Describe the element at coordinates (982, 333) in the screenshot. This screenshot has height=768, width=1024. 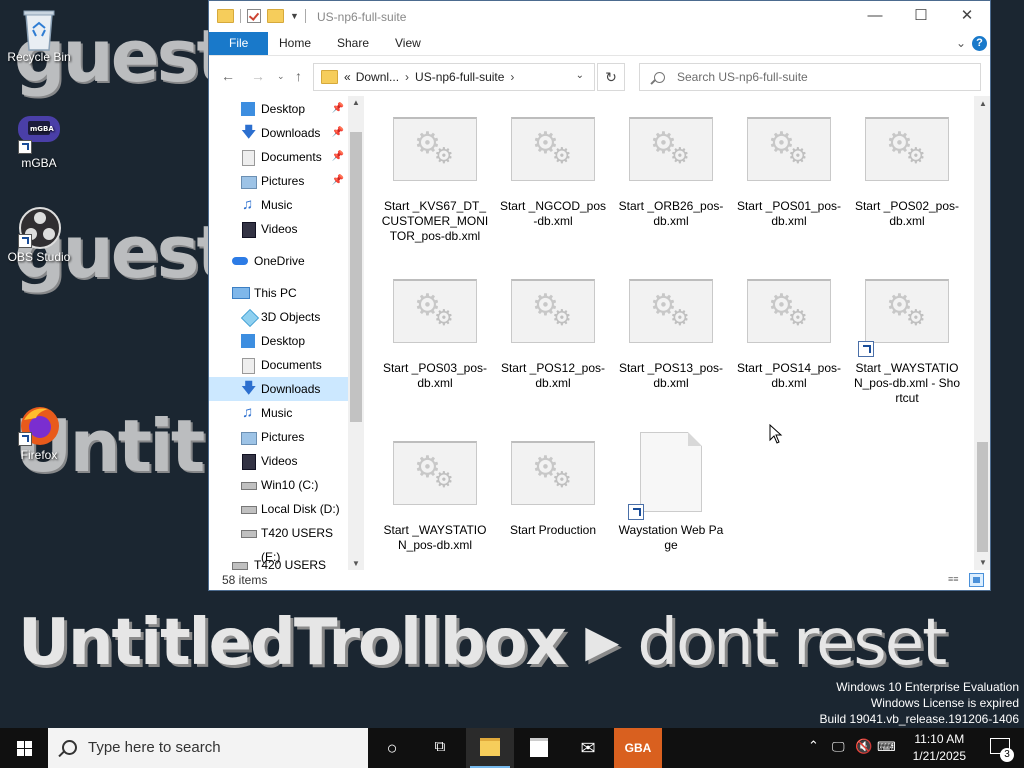
I see `content-scrollbar: ▲ ▼` at that location.